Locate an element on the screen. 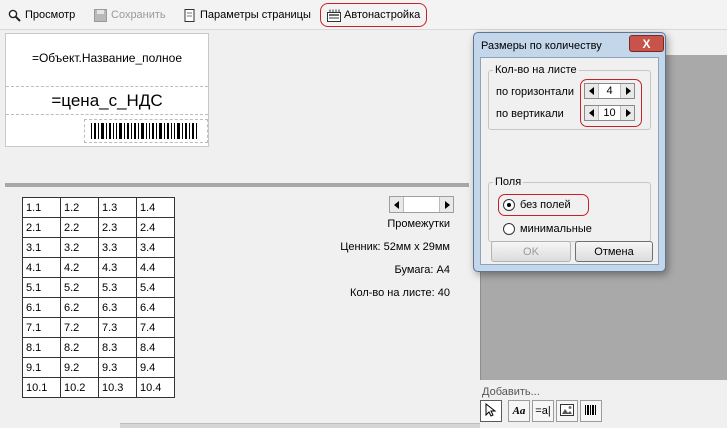 This screenshot has height=428, width=727. barcode-tool-button is located at coordinates (591, 411).